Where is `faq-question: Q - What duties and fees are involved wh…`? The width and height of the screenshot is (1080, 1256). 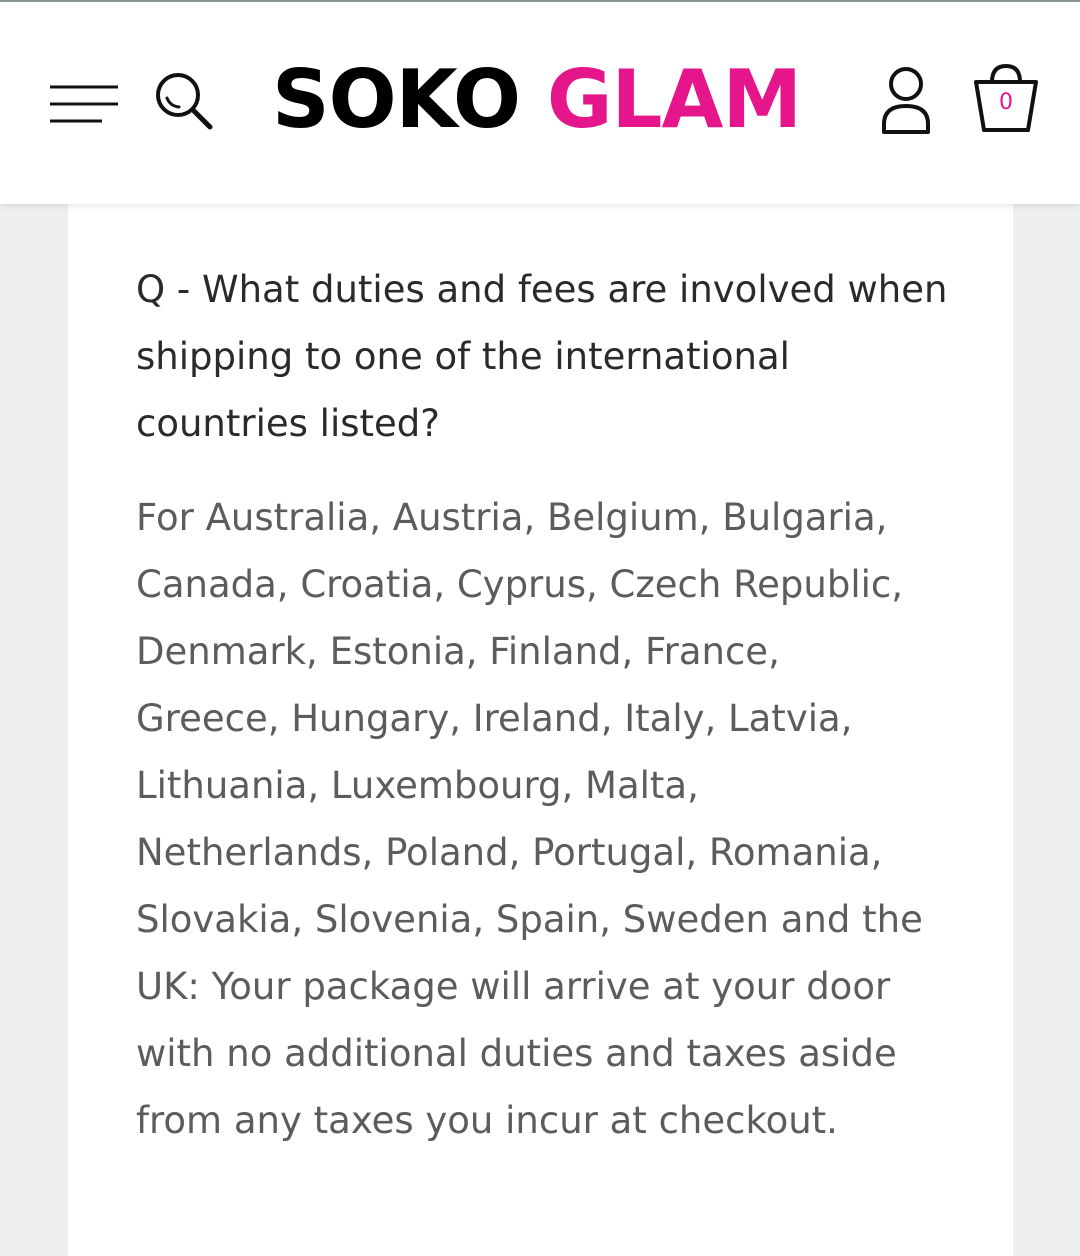 faq-question: Q - What duties and fees are involved wh… is located at coordinates (542, 356).